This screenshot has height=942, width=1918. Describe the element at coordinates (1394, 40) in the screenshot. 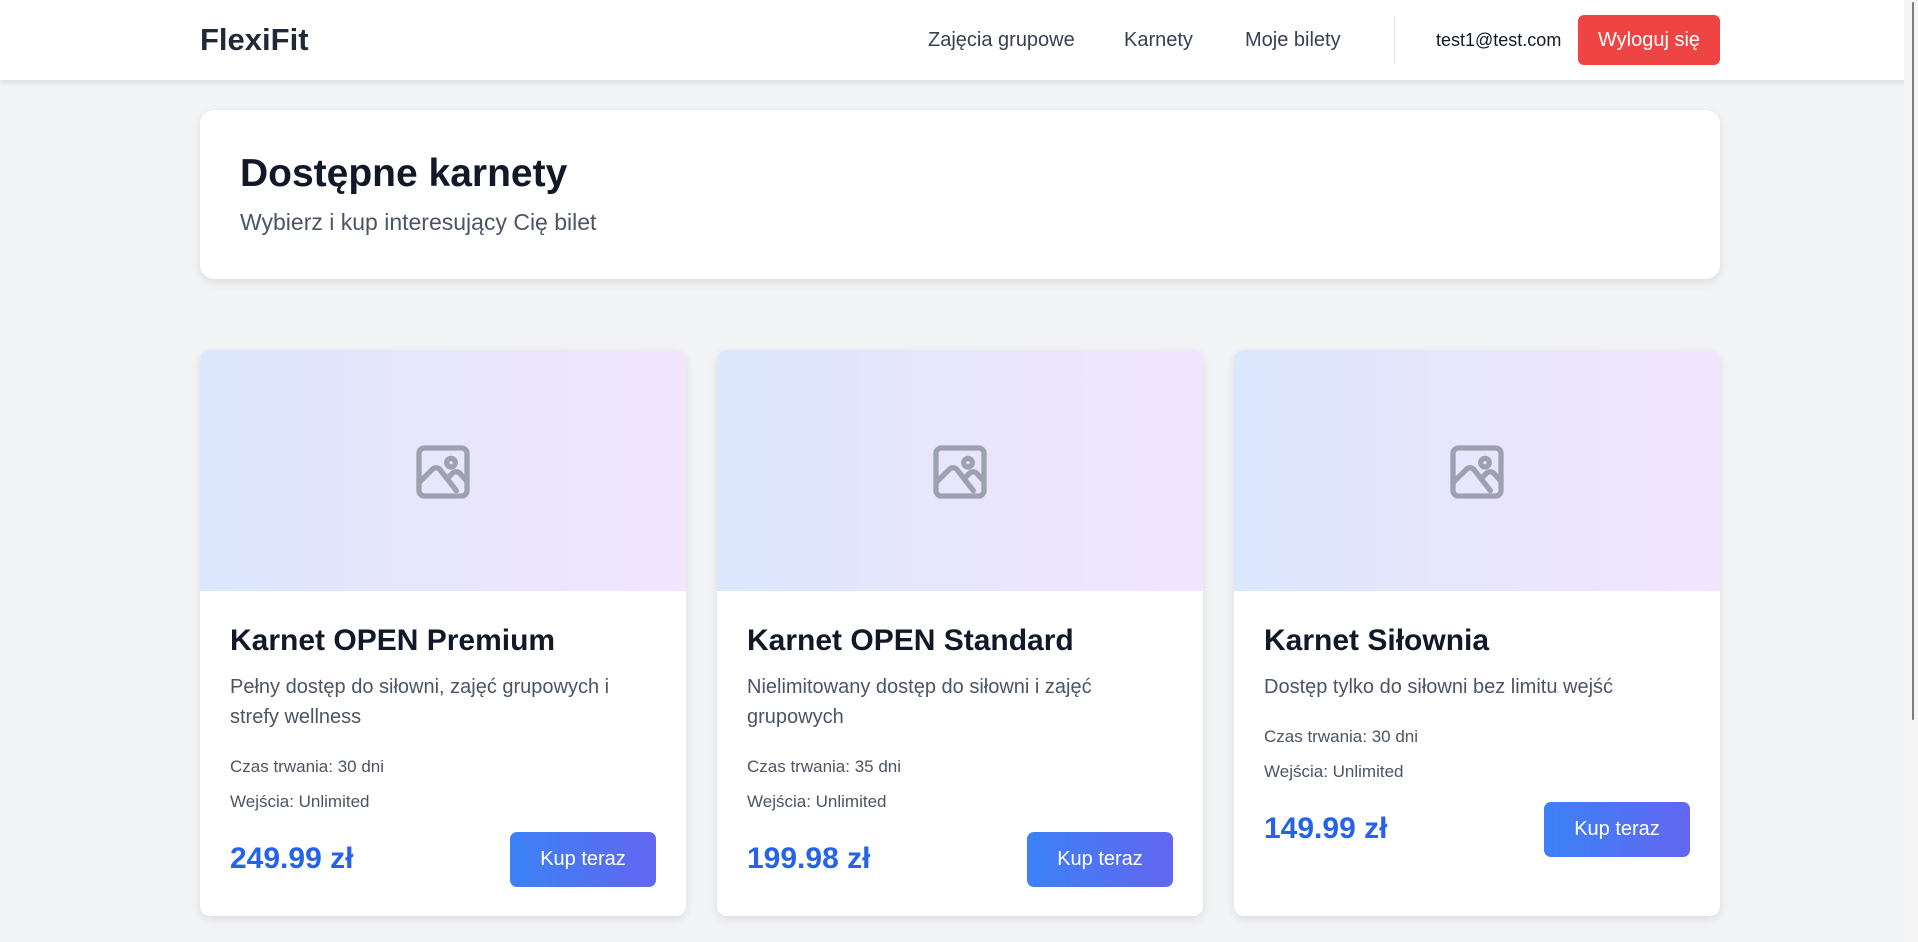

I see `nav-divider` at that location.